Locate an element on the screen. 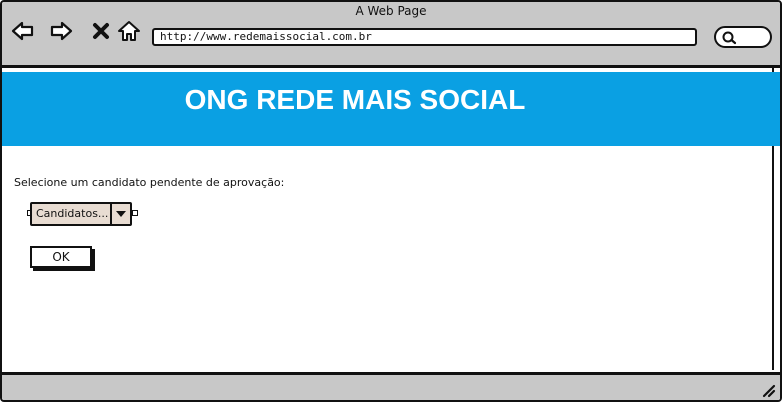 Image resolution: width=784 pixels, height=406 pixels. back-arrow-icon is located at coordinates (22, 31).